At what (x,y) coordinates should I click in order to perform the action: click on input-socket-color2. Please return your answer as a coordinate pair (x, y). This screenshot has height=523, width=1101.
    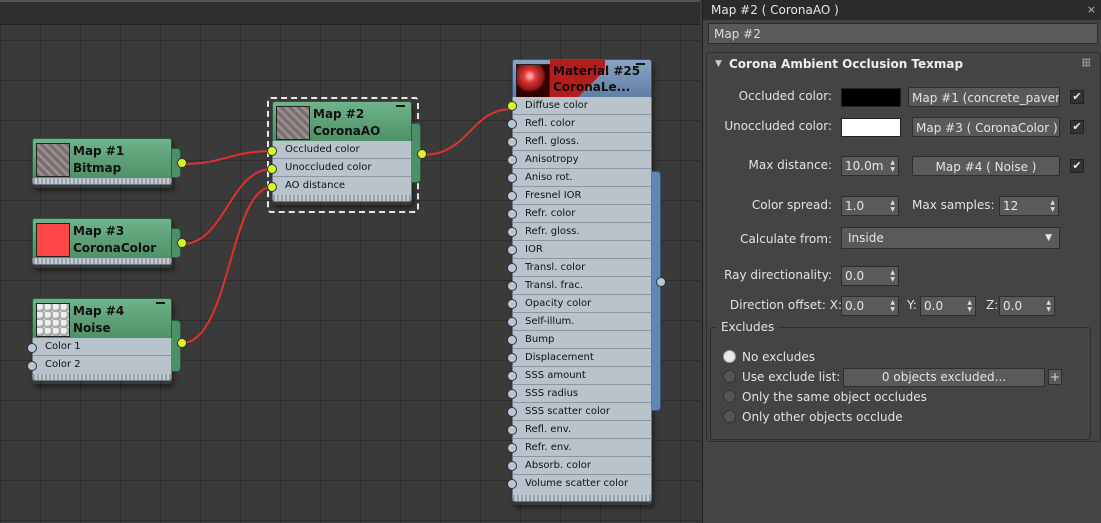
    Looking at the image, I should click on (32, 366).